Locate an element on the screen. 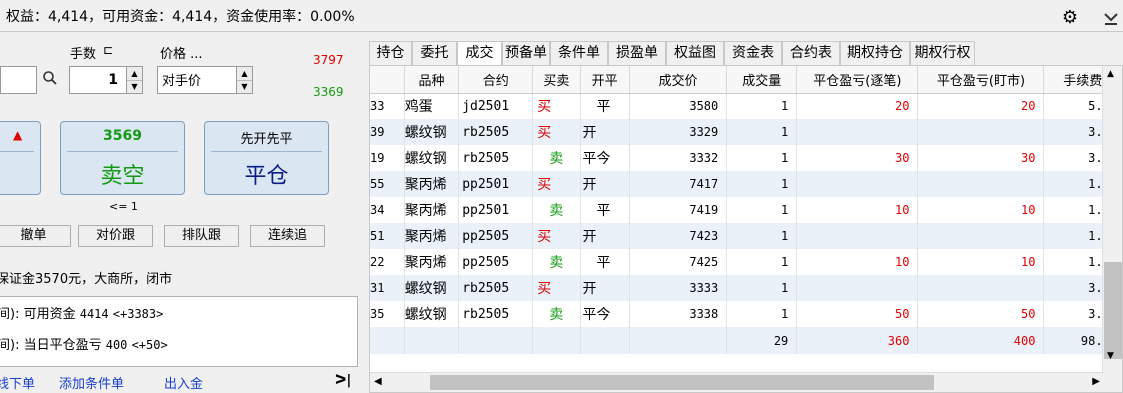 This screenshot has height=393, width=1123. sell-short-button: 3569 卖空 is located at coordinates (122, 158).